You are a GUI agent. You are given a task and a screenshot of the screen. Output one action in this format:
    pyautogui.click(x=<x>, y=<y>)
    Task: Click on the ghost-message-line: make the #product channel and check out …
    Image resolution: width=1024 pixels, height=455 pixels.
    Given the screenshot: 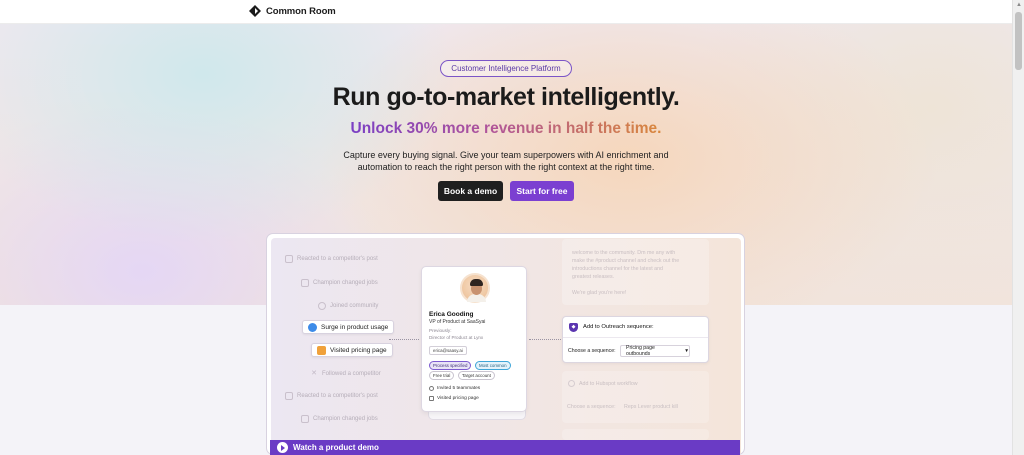 What is the action you would take?
    pyautogui.click(x=626, y=261)
    